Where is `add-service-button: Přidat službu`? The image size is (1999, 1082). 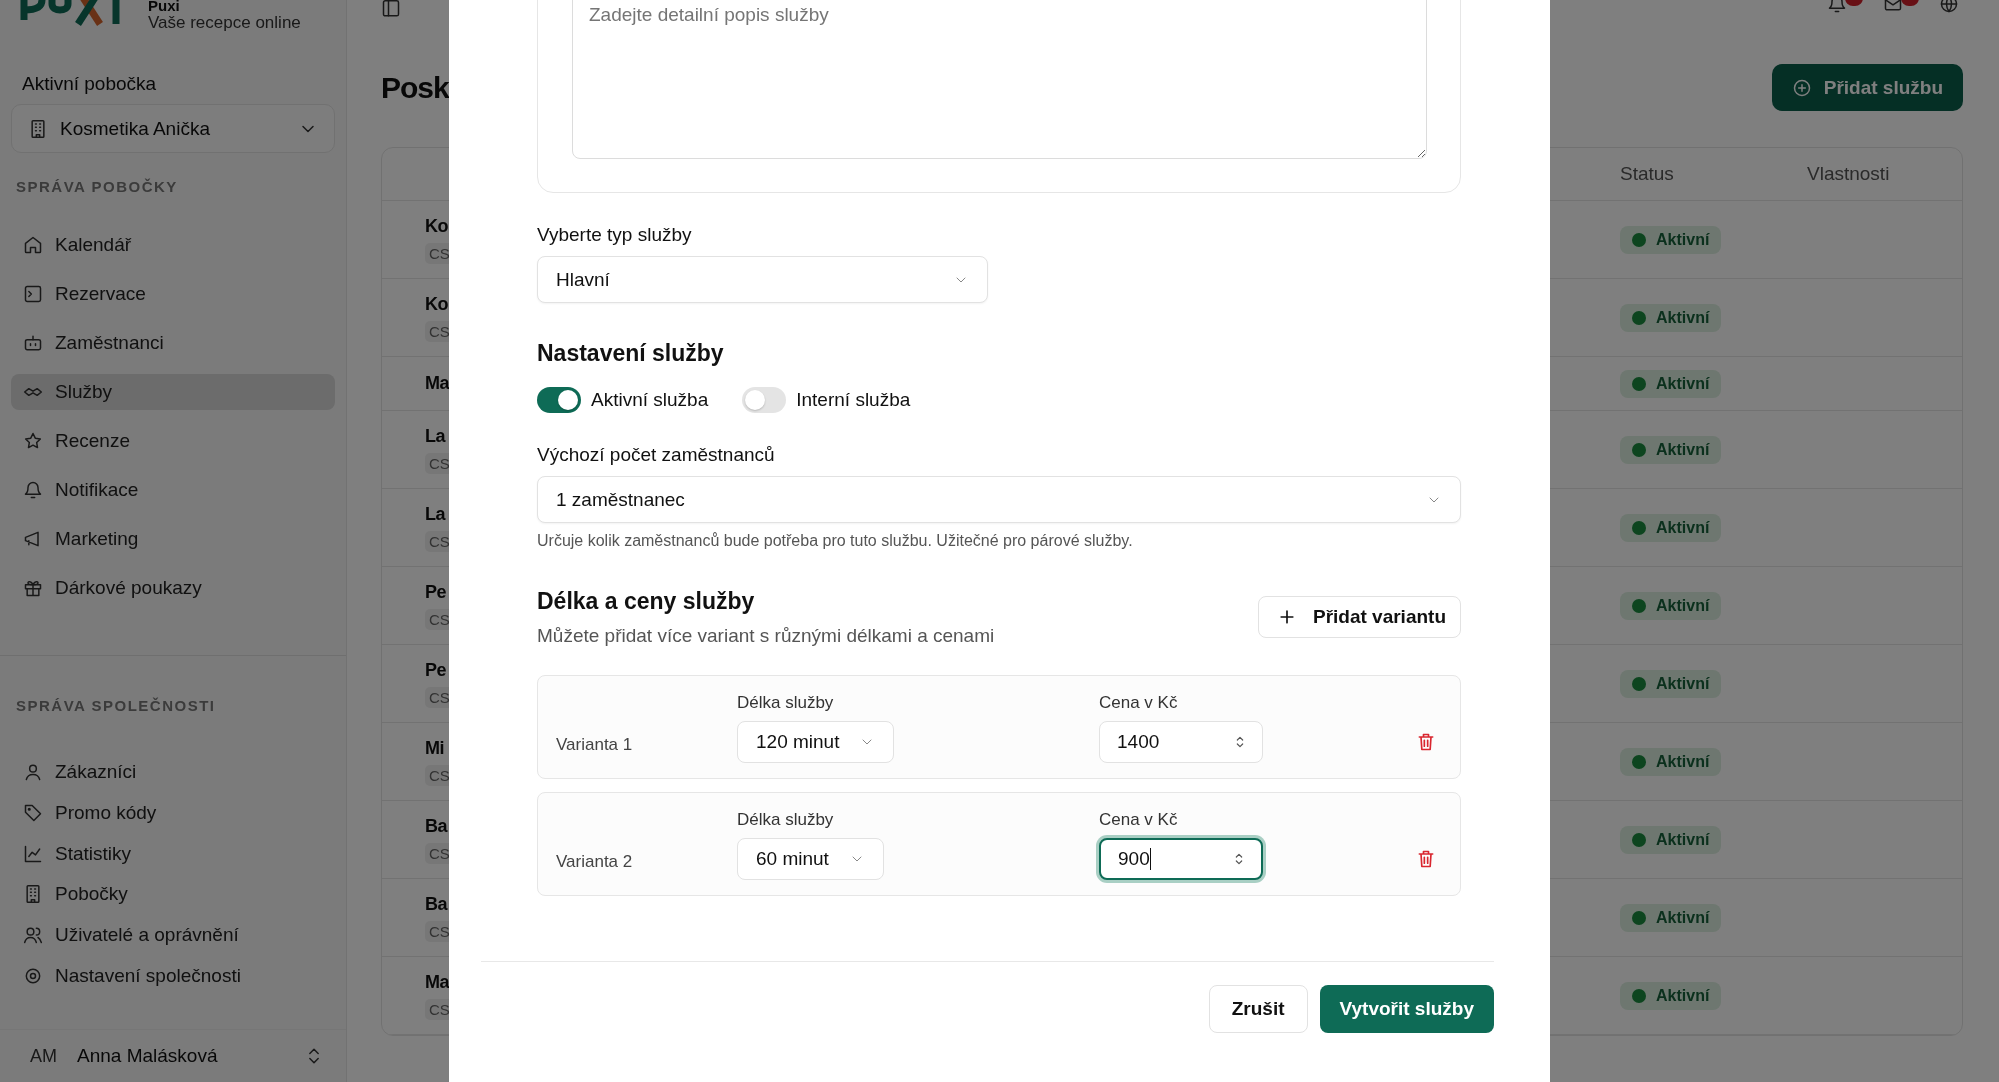
add-service-button: Přidat službu is located at coordinates (1867, 87).